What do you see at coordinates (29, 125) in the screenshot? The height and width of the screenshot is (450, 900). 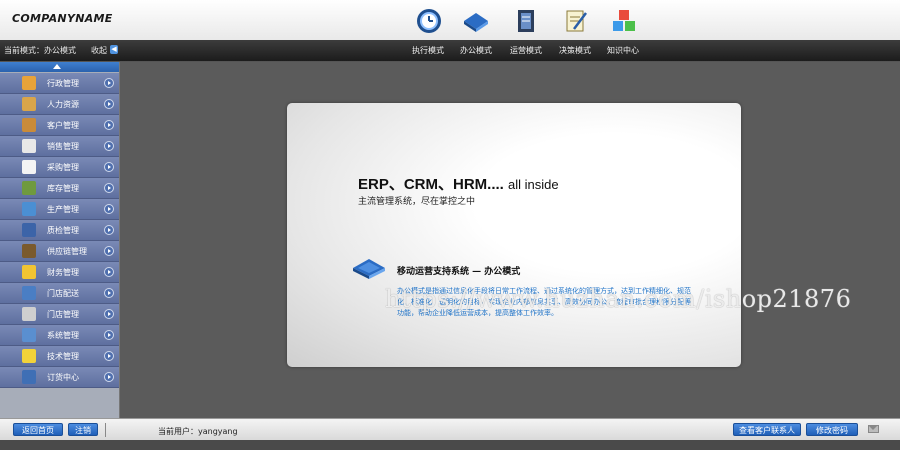 I see `customer-icon` at bounding box center [29, 125].